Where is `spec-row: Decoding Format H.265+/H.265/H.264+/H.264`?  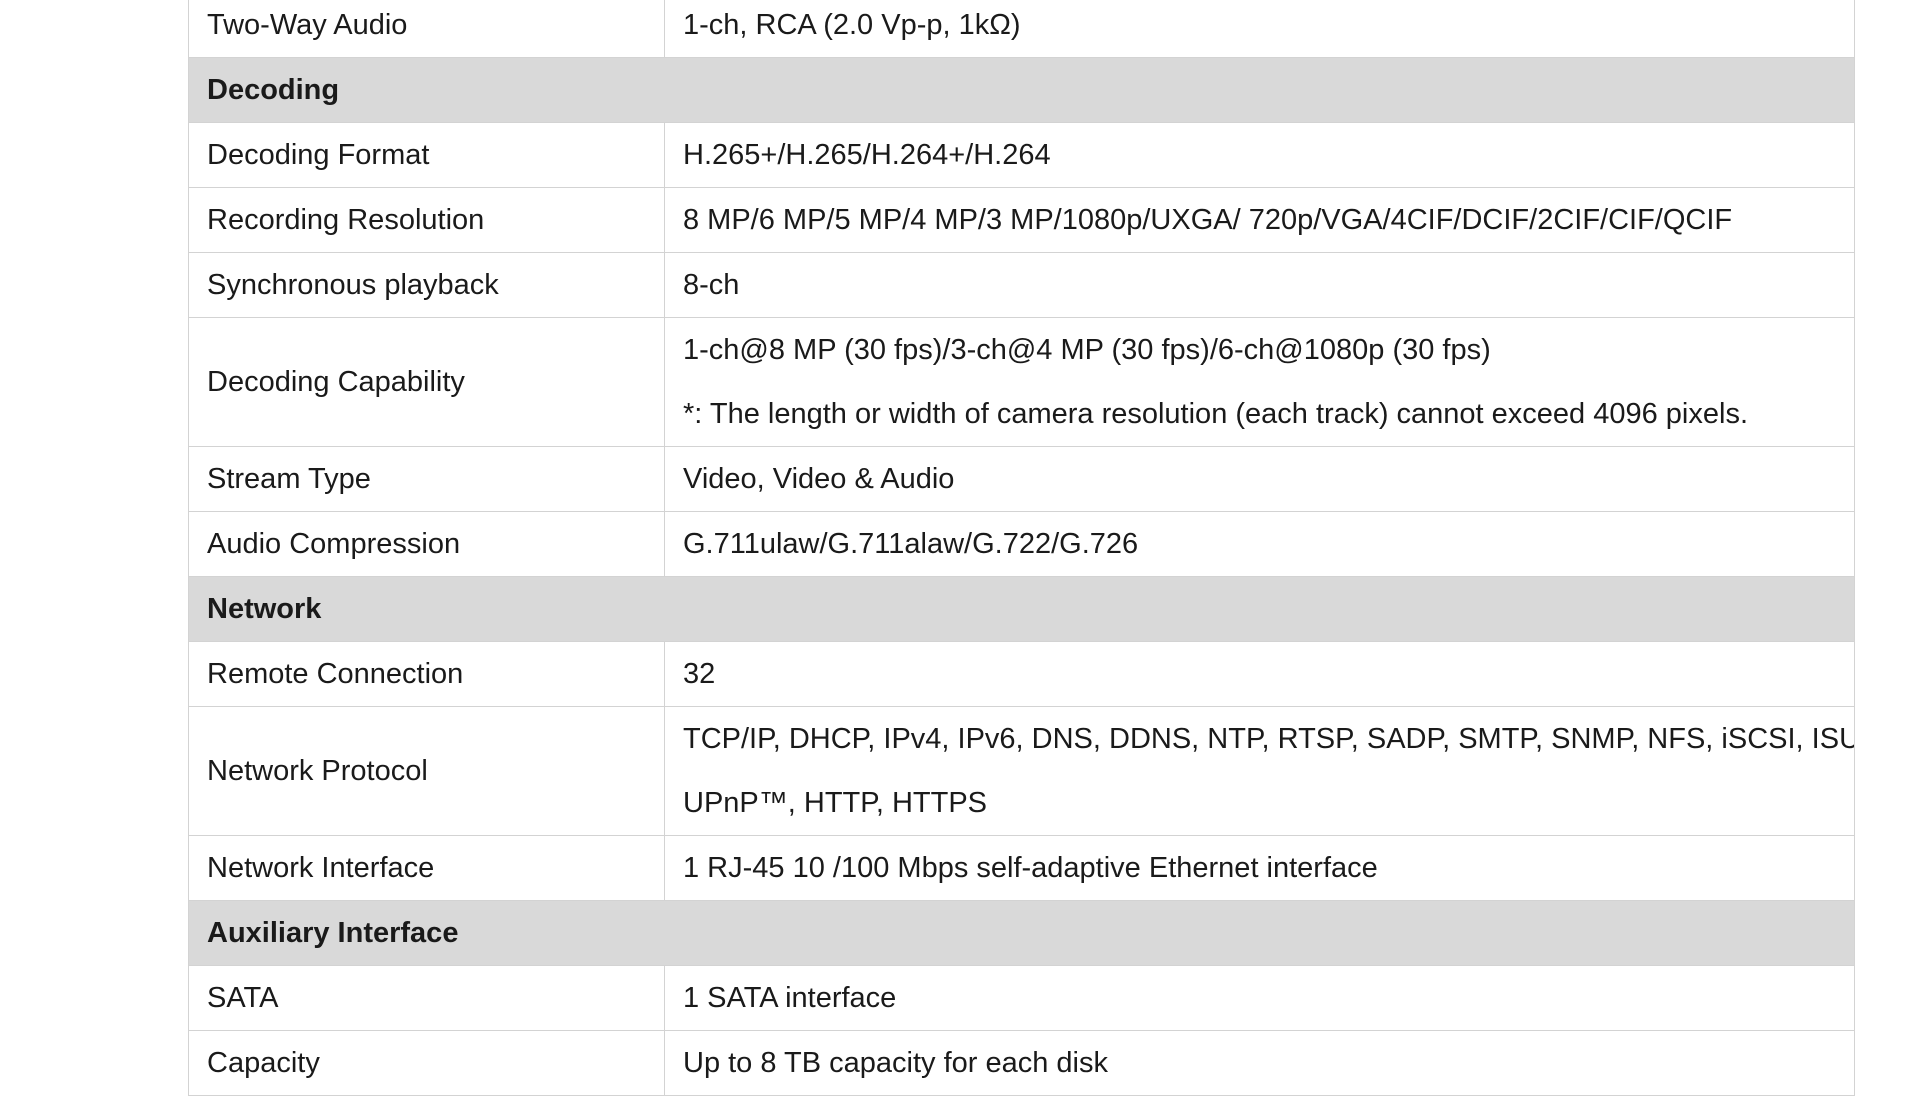
spec-row: Decoding Format H.265+/H.265/H.264+/H.264 is located at coordinates (1021, 155).